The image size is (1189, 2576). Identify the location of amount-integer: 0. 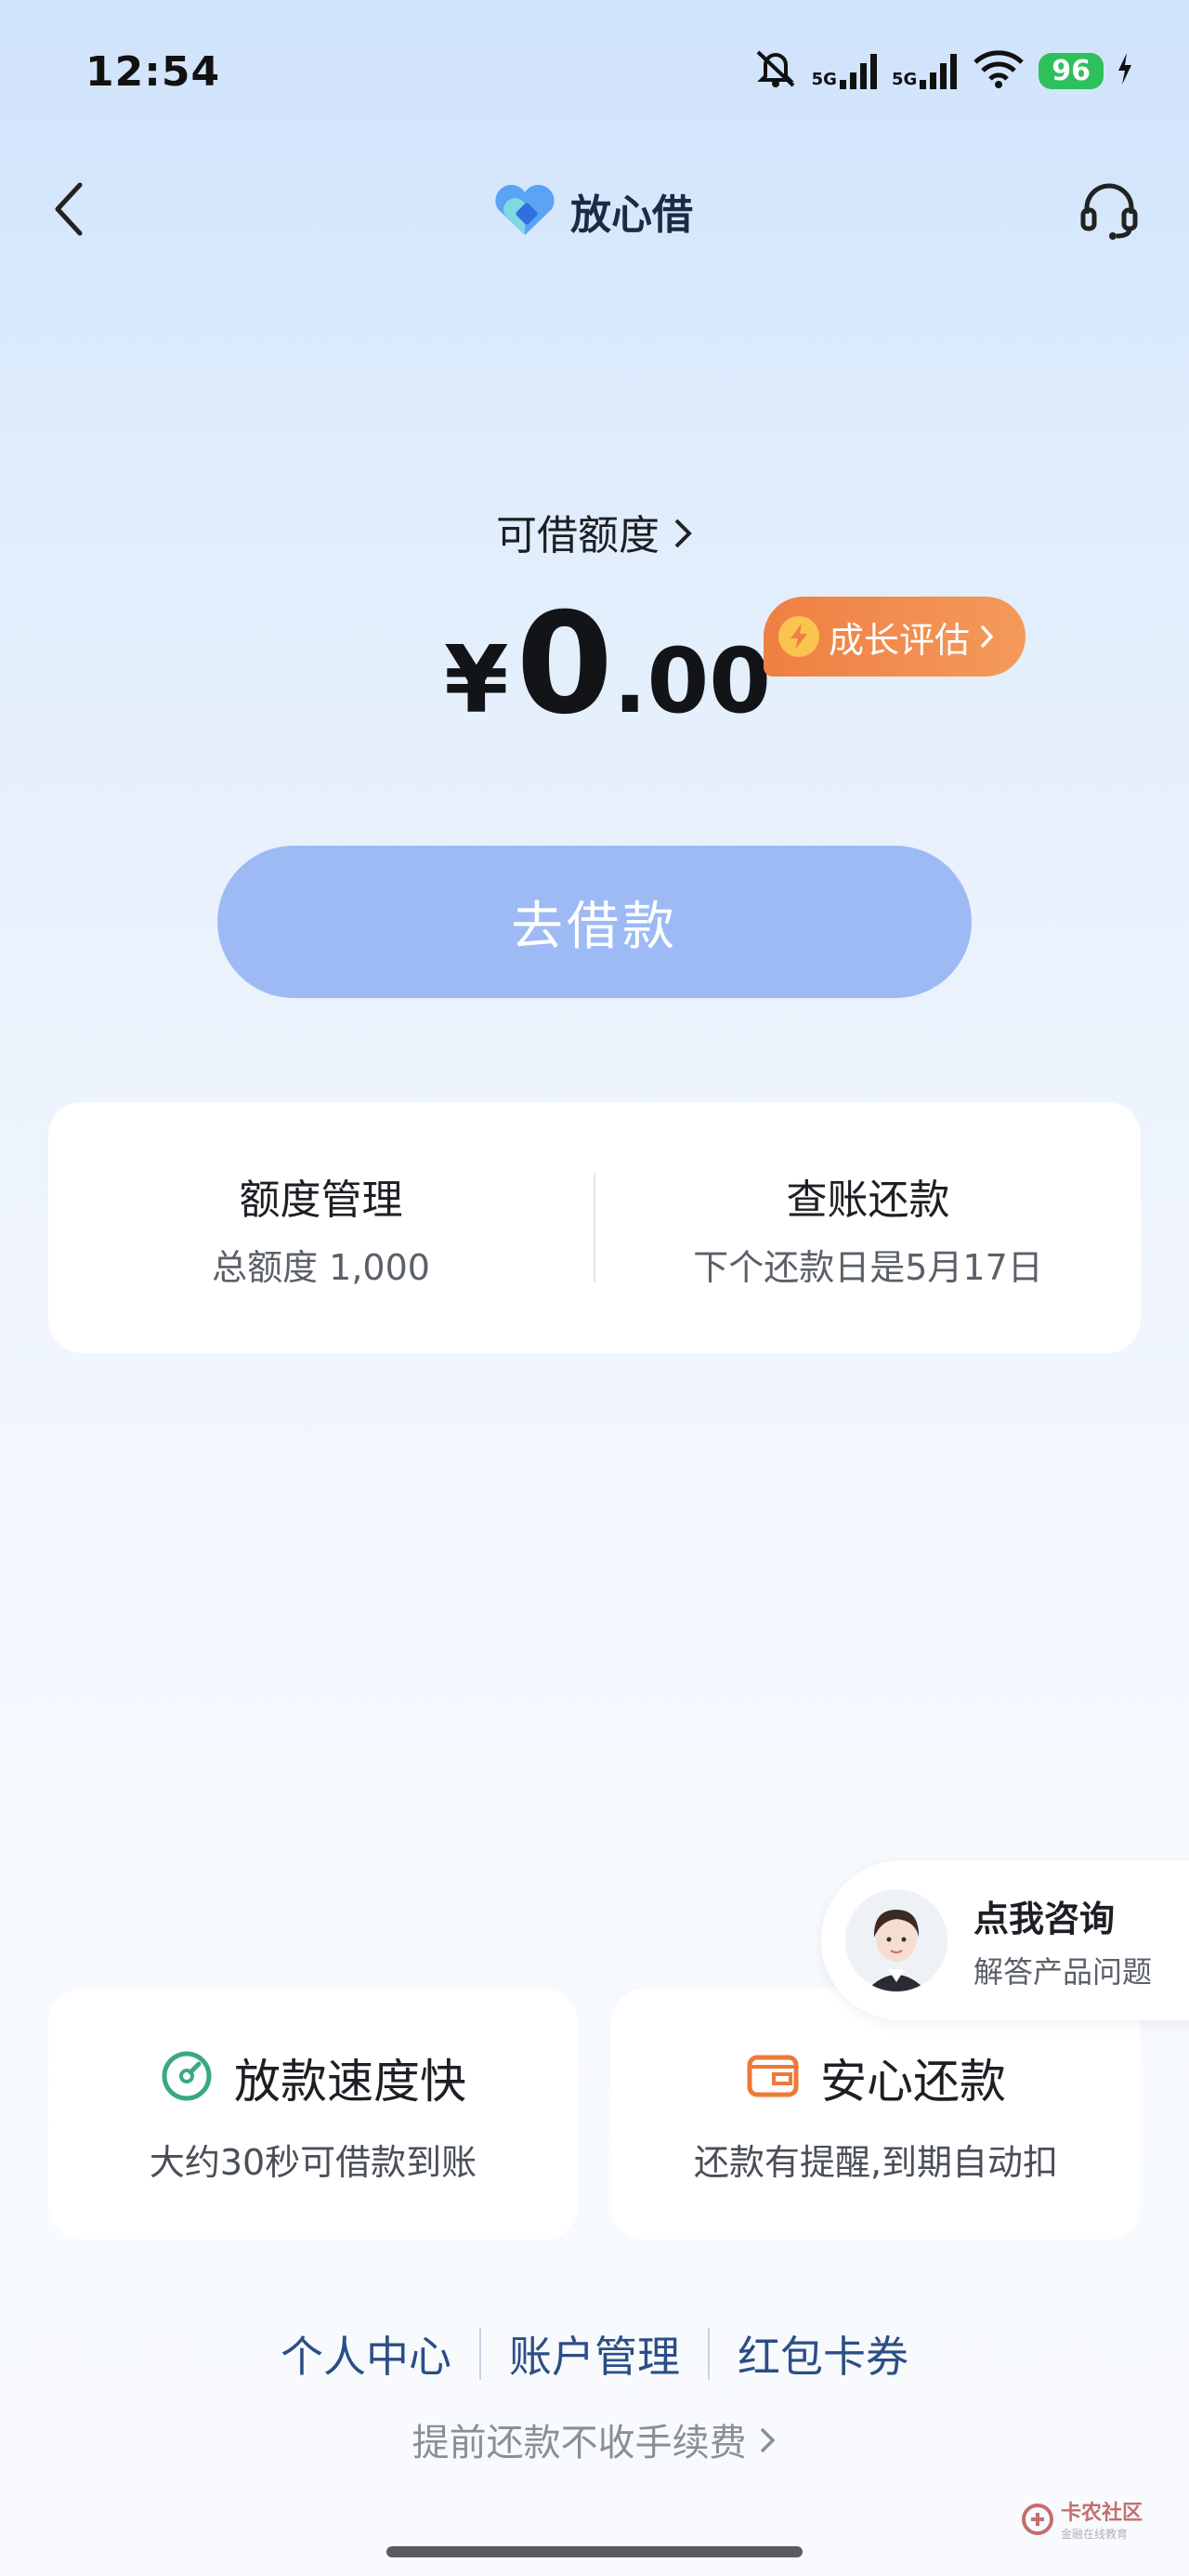
(564, 664).